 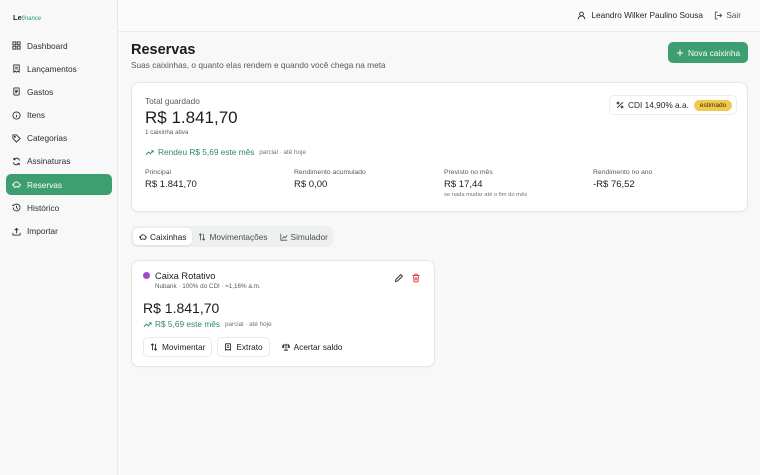 I want to click on box-name: Caixa Rotativo, so click(x=185, y=276).